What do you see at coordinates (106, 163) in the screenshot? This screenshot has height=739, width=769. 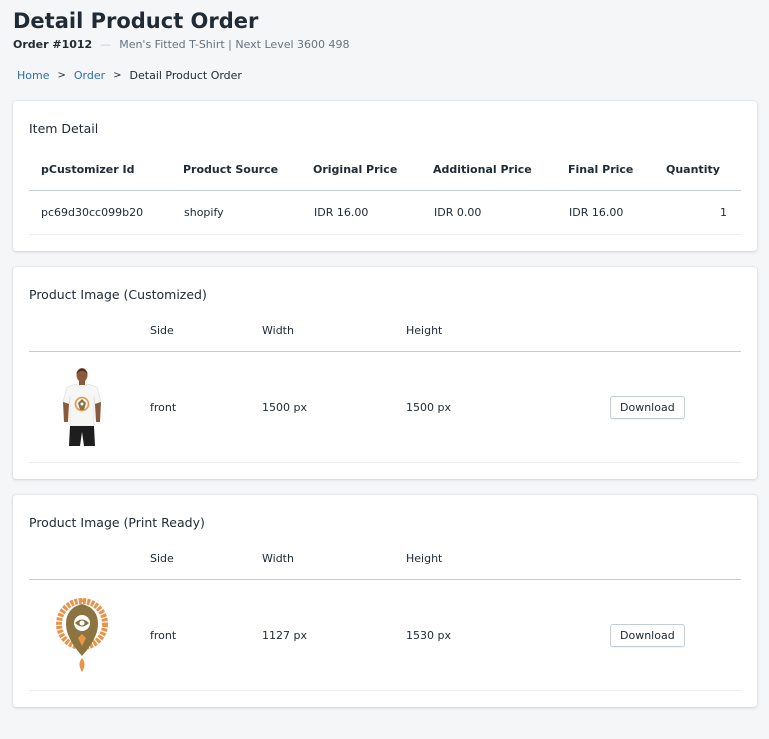 I see `column-header-pcustomizer-id: pCustomizer Id` at bounding box center [106, 163].